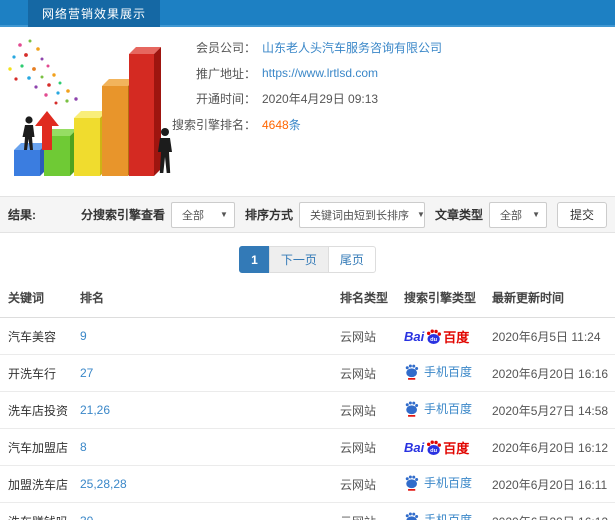 The height and width of the screenshot is (520, 615). I want to click on engine-filter-select: 全部 ▼, so click(202, 214).